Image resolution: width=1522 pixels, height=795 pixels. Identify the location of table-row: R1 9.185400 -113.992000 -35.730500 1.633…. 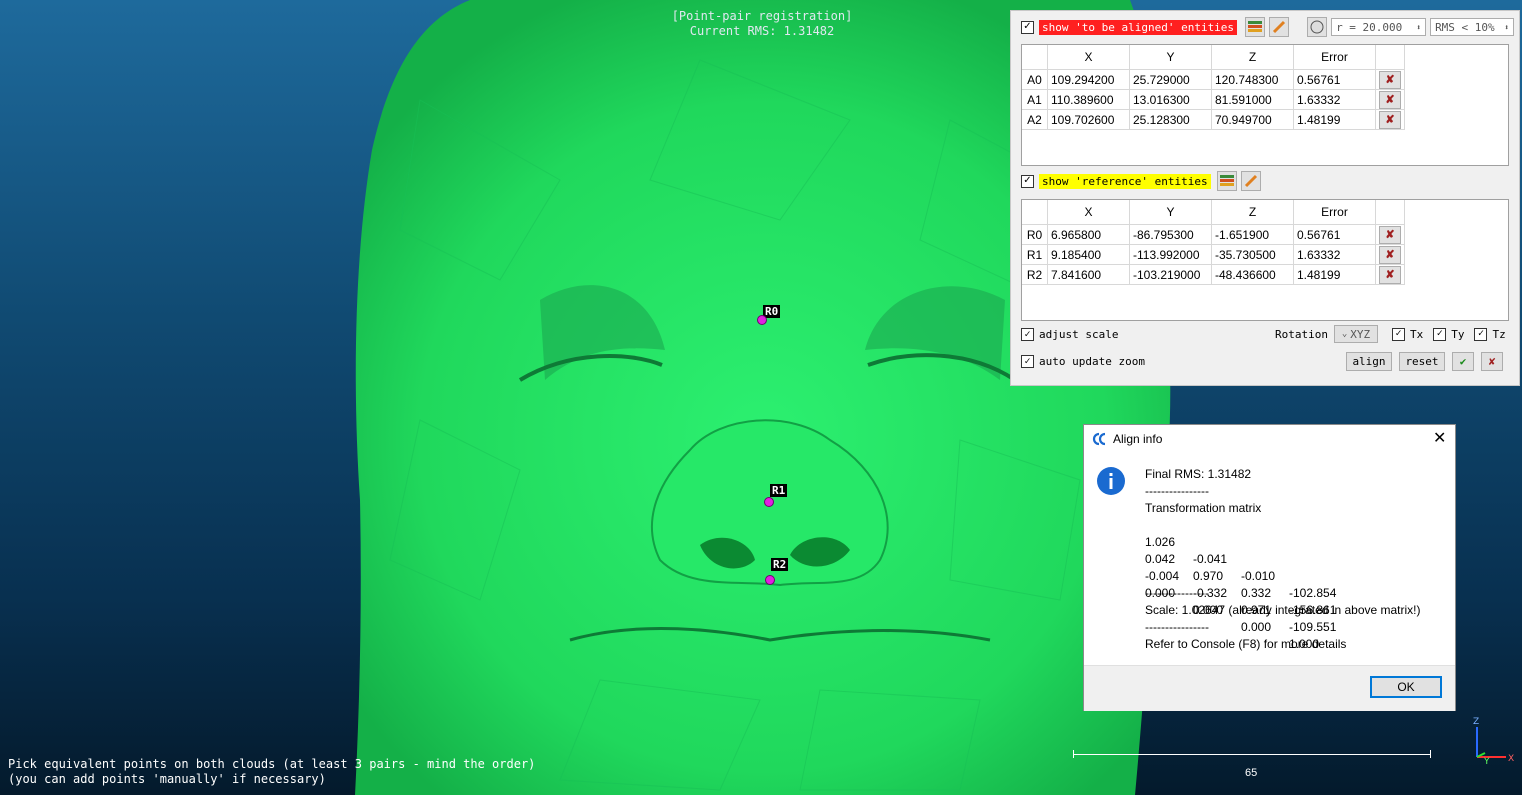
(1213, 254).